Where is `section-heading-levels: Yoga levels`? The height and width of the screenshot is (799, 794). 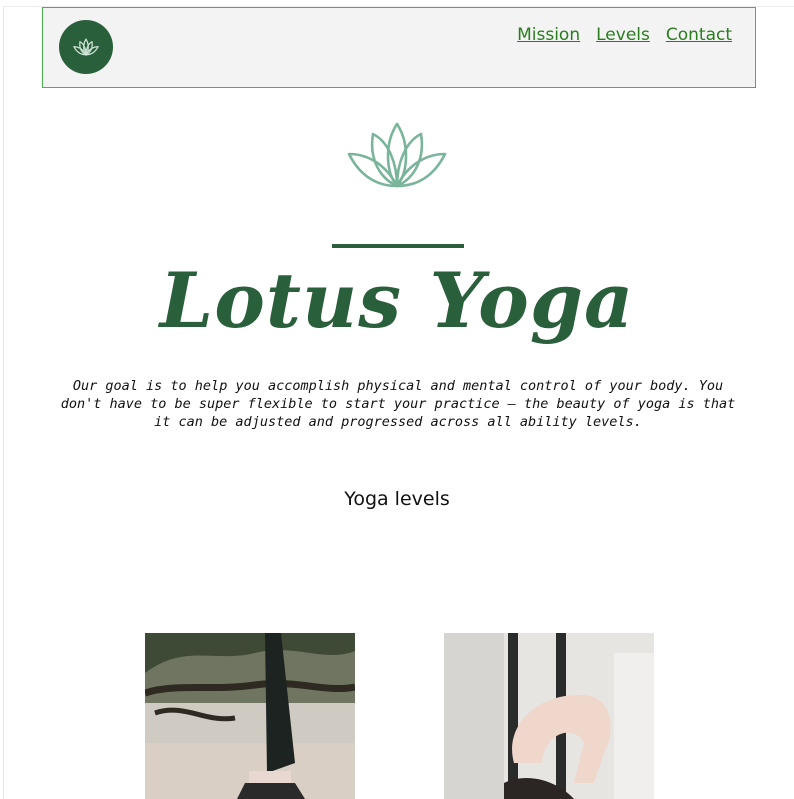 section-heading-levels: Yoga levels is located at coordinates (397, 499).